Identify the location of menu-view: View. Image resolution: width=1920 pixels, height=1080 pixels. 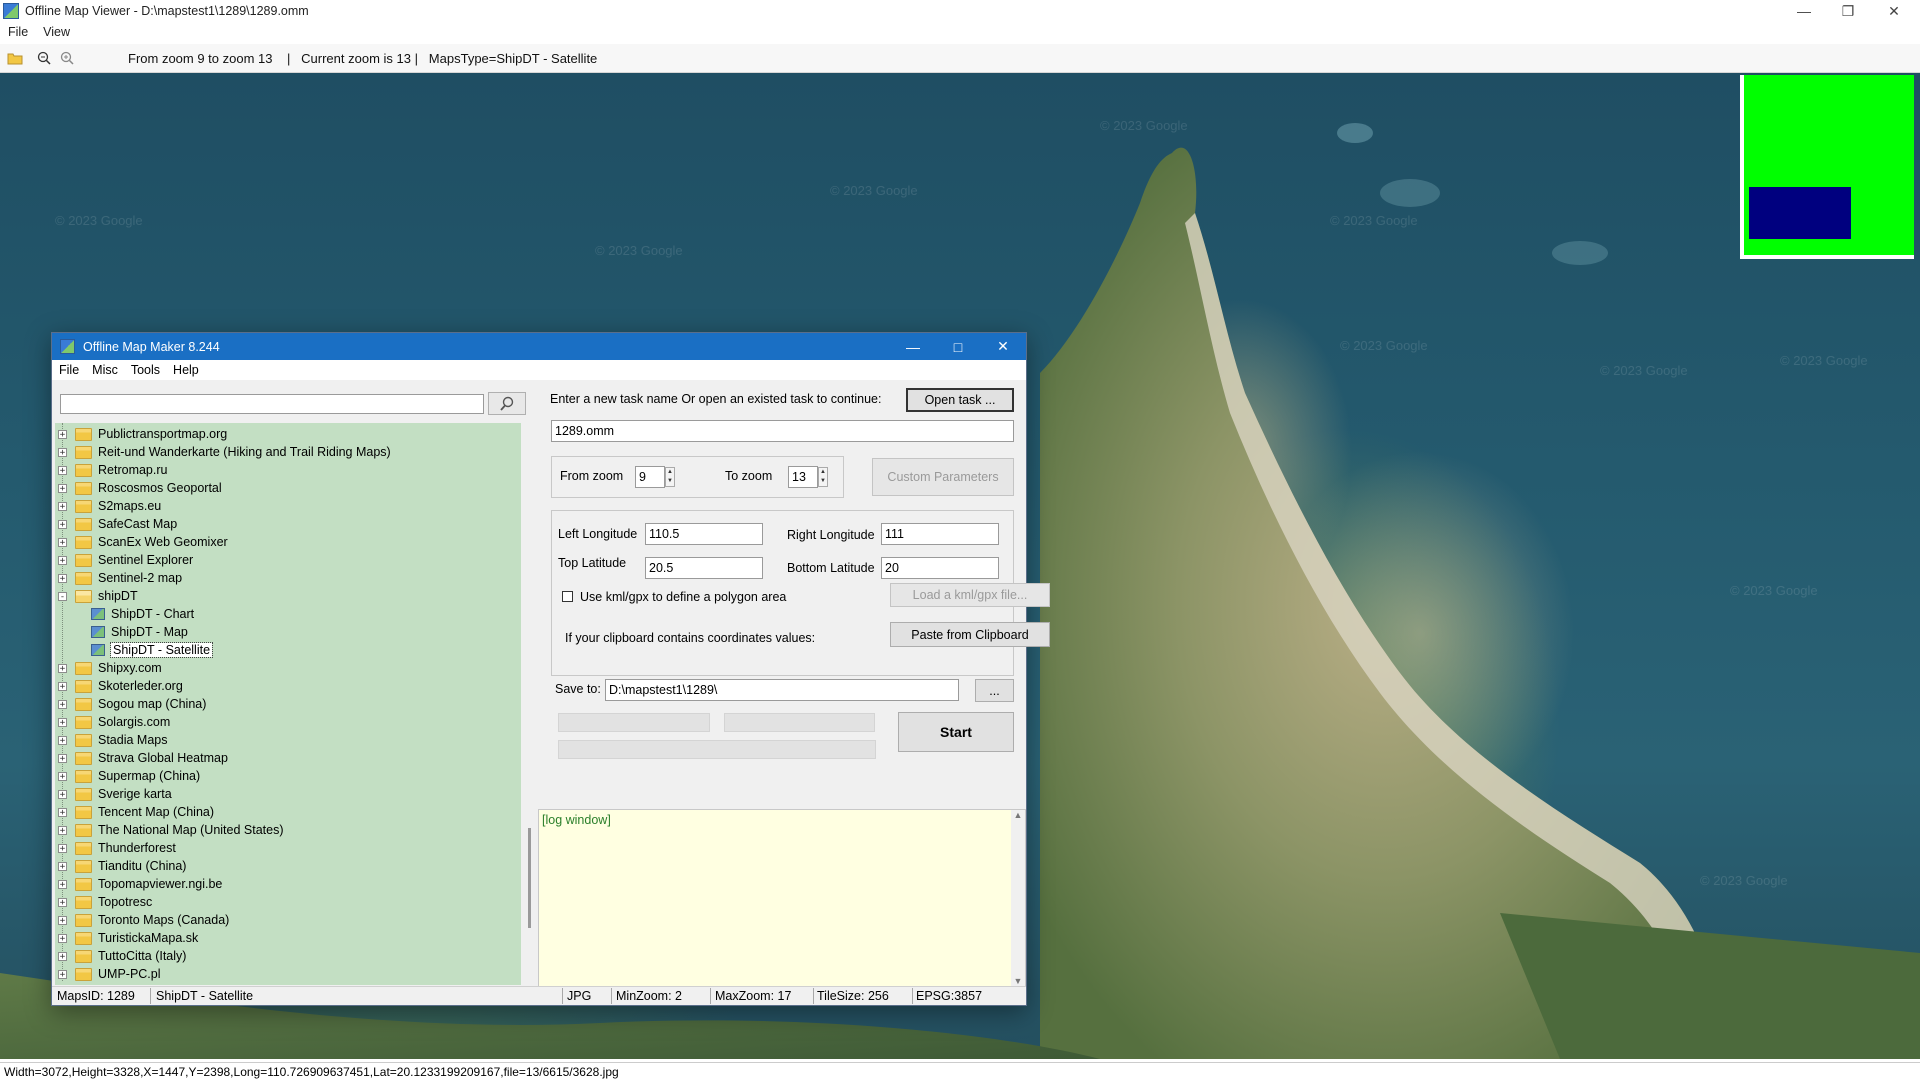
(56, 32).